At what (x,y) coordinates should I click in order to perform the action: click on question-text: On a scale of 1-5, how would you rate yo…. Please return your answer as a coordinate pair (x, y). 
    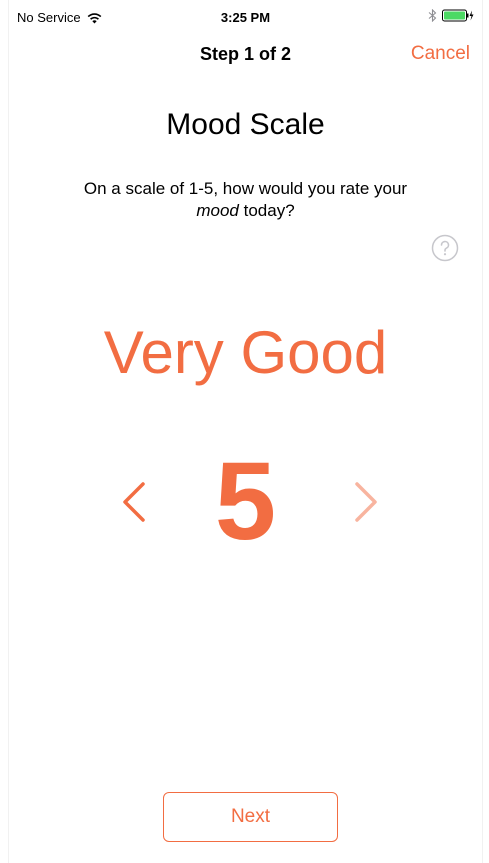
    Looking at the image, I should click on (245, 200).